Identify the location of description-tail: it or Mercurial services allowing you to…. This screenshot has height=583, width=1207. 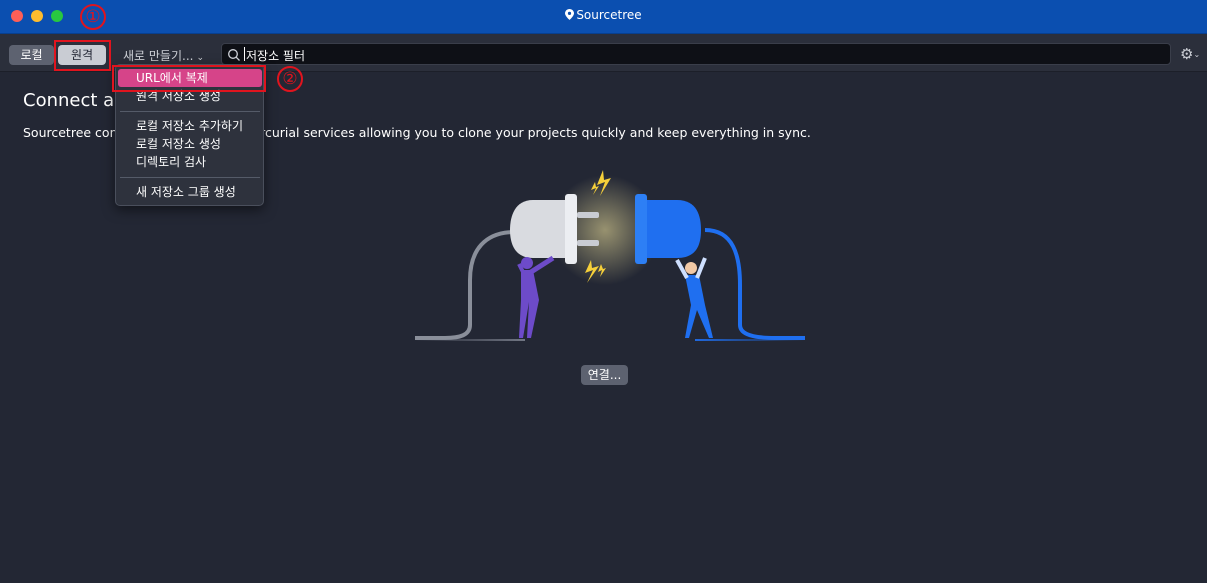
(511, 132).